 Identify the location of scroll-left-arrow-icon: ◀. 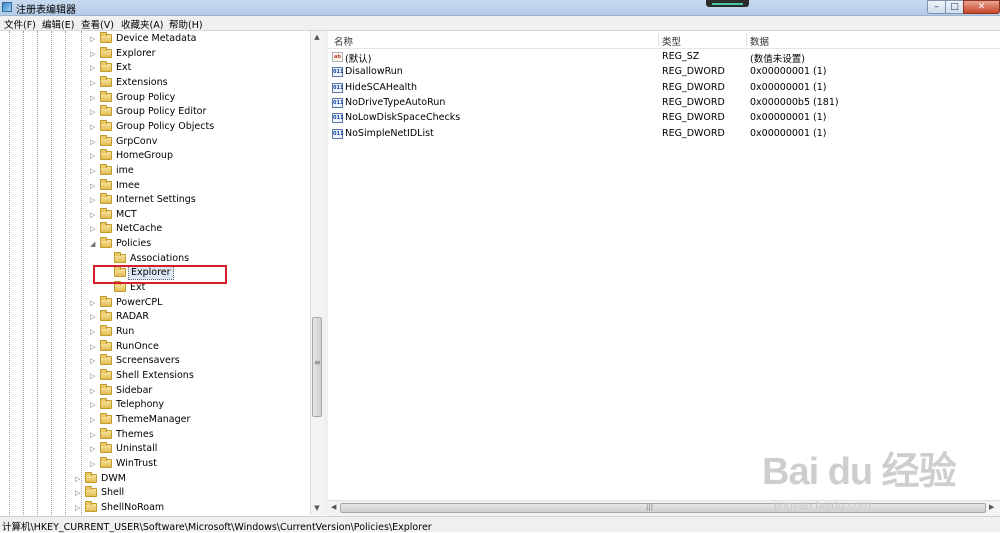
(333, 507).